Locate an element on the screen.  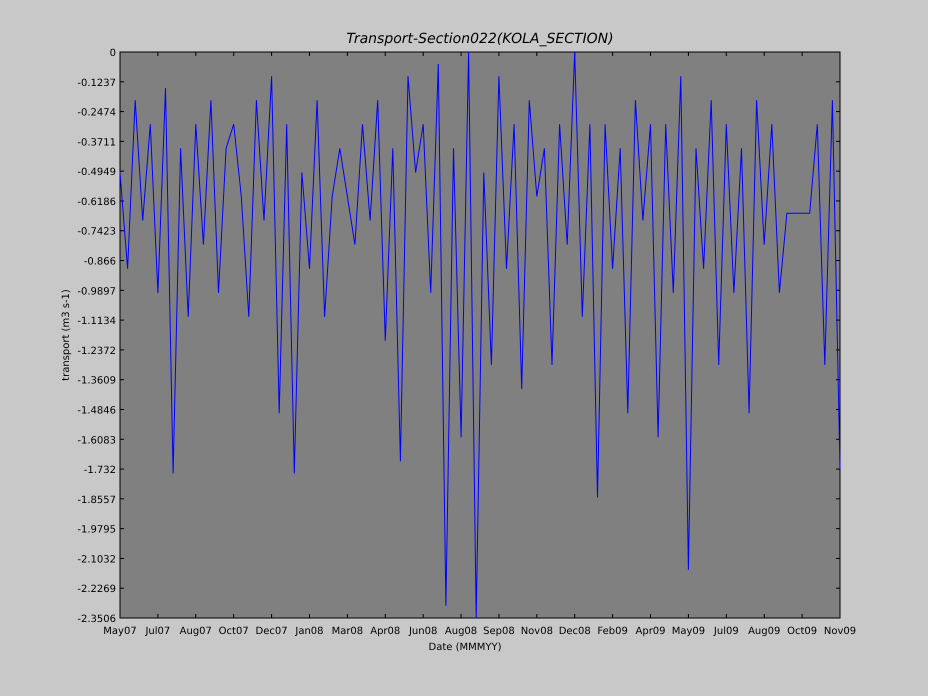
tick-label: Nov08 is located at coordinates (536, 631).